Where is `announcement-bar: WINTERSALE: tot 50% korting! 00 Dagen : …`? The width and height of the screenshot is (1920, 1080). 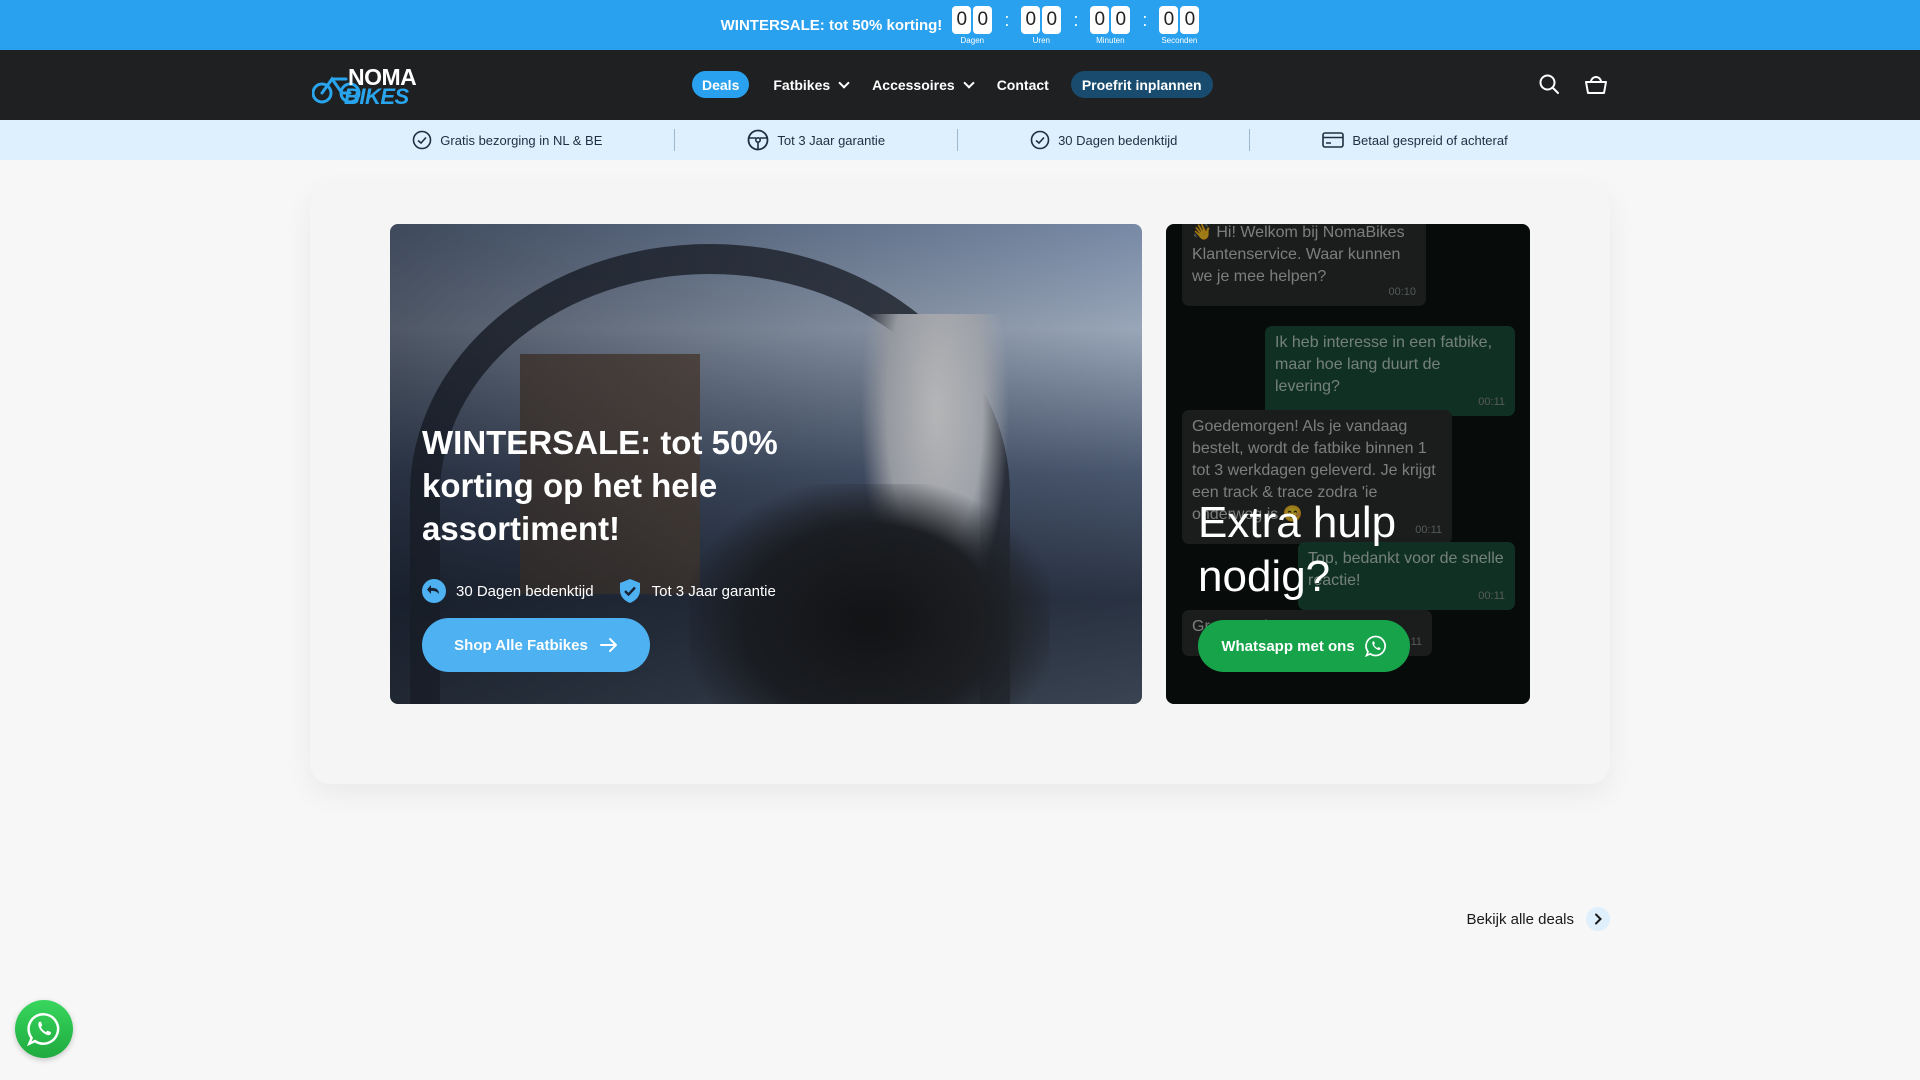
announcement-bar: WINTERSALE: tot 50% korting! 00 Dagen : … is located at coordinates (960, 25).